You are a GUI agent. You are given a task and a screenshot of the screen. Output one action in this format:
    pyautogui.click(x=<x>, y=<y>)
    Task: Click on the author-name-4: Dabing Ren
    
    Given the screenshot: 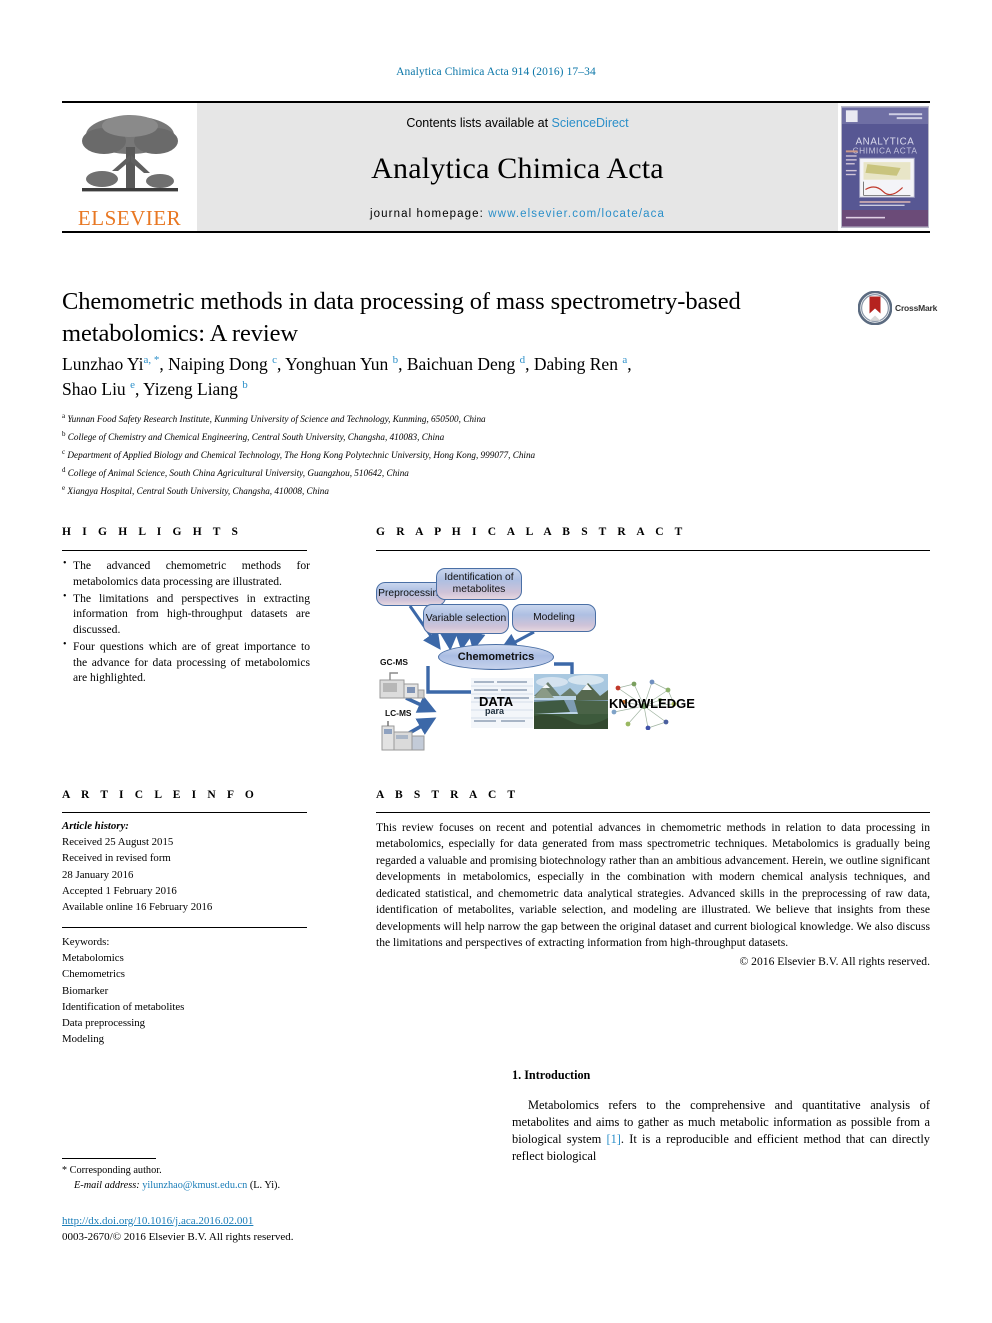 What is the action you would take?
    pyautogui.click(x=575, y=364)
    